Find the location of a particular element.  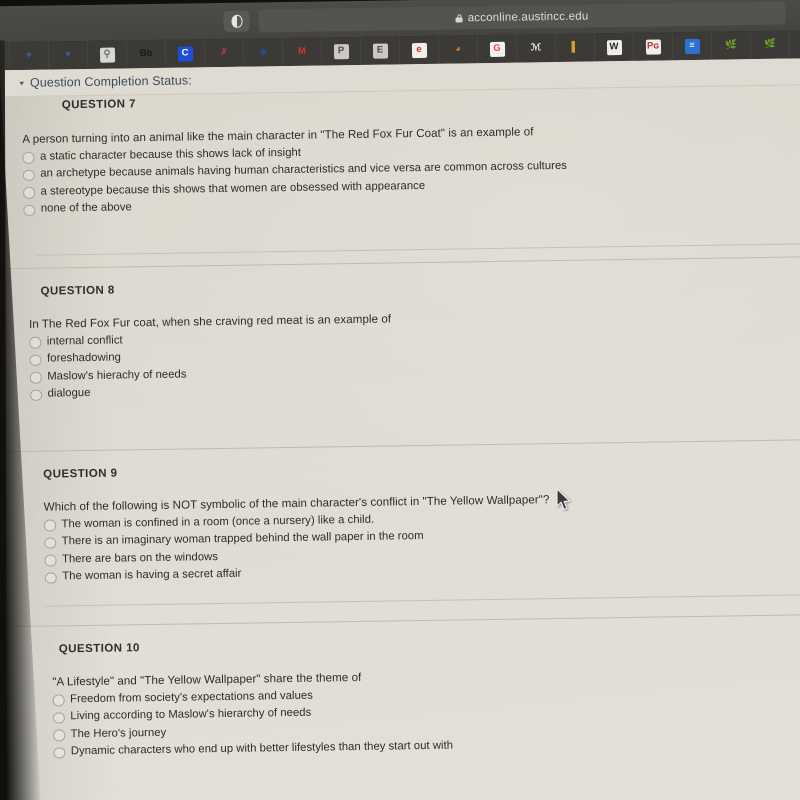

gmail-bookmark: M is located at coordinates (302, 52).